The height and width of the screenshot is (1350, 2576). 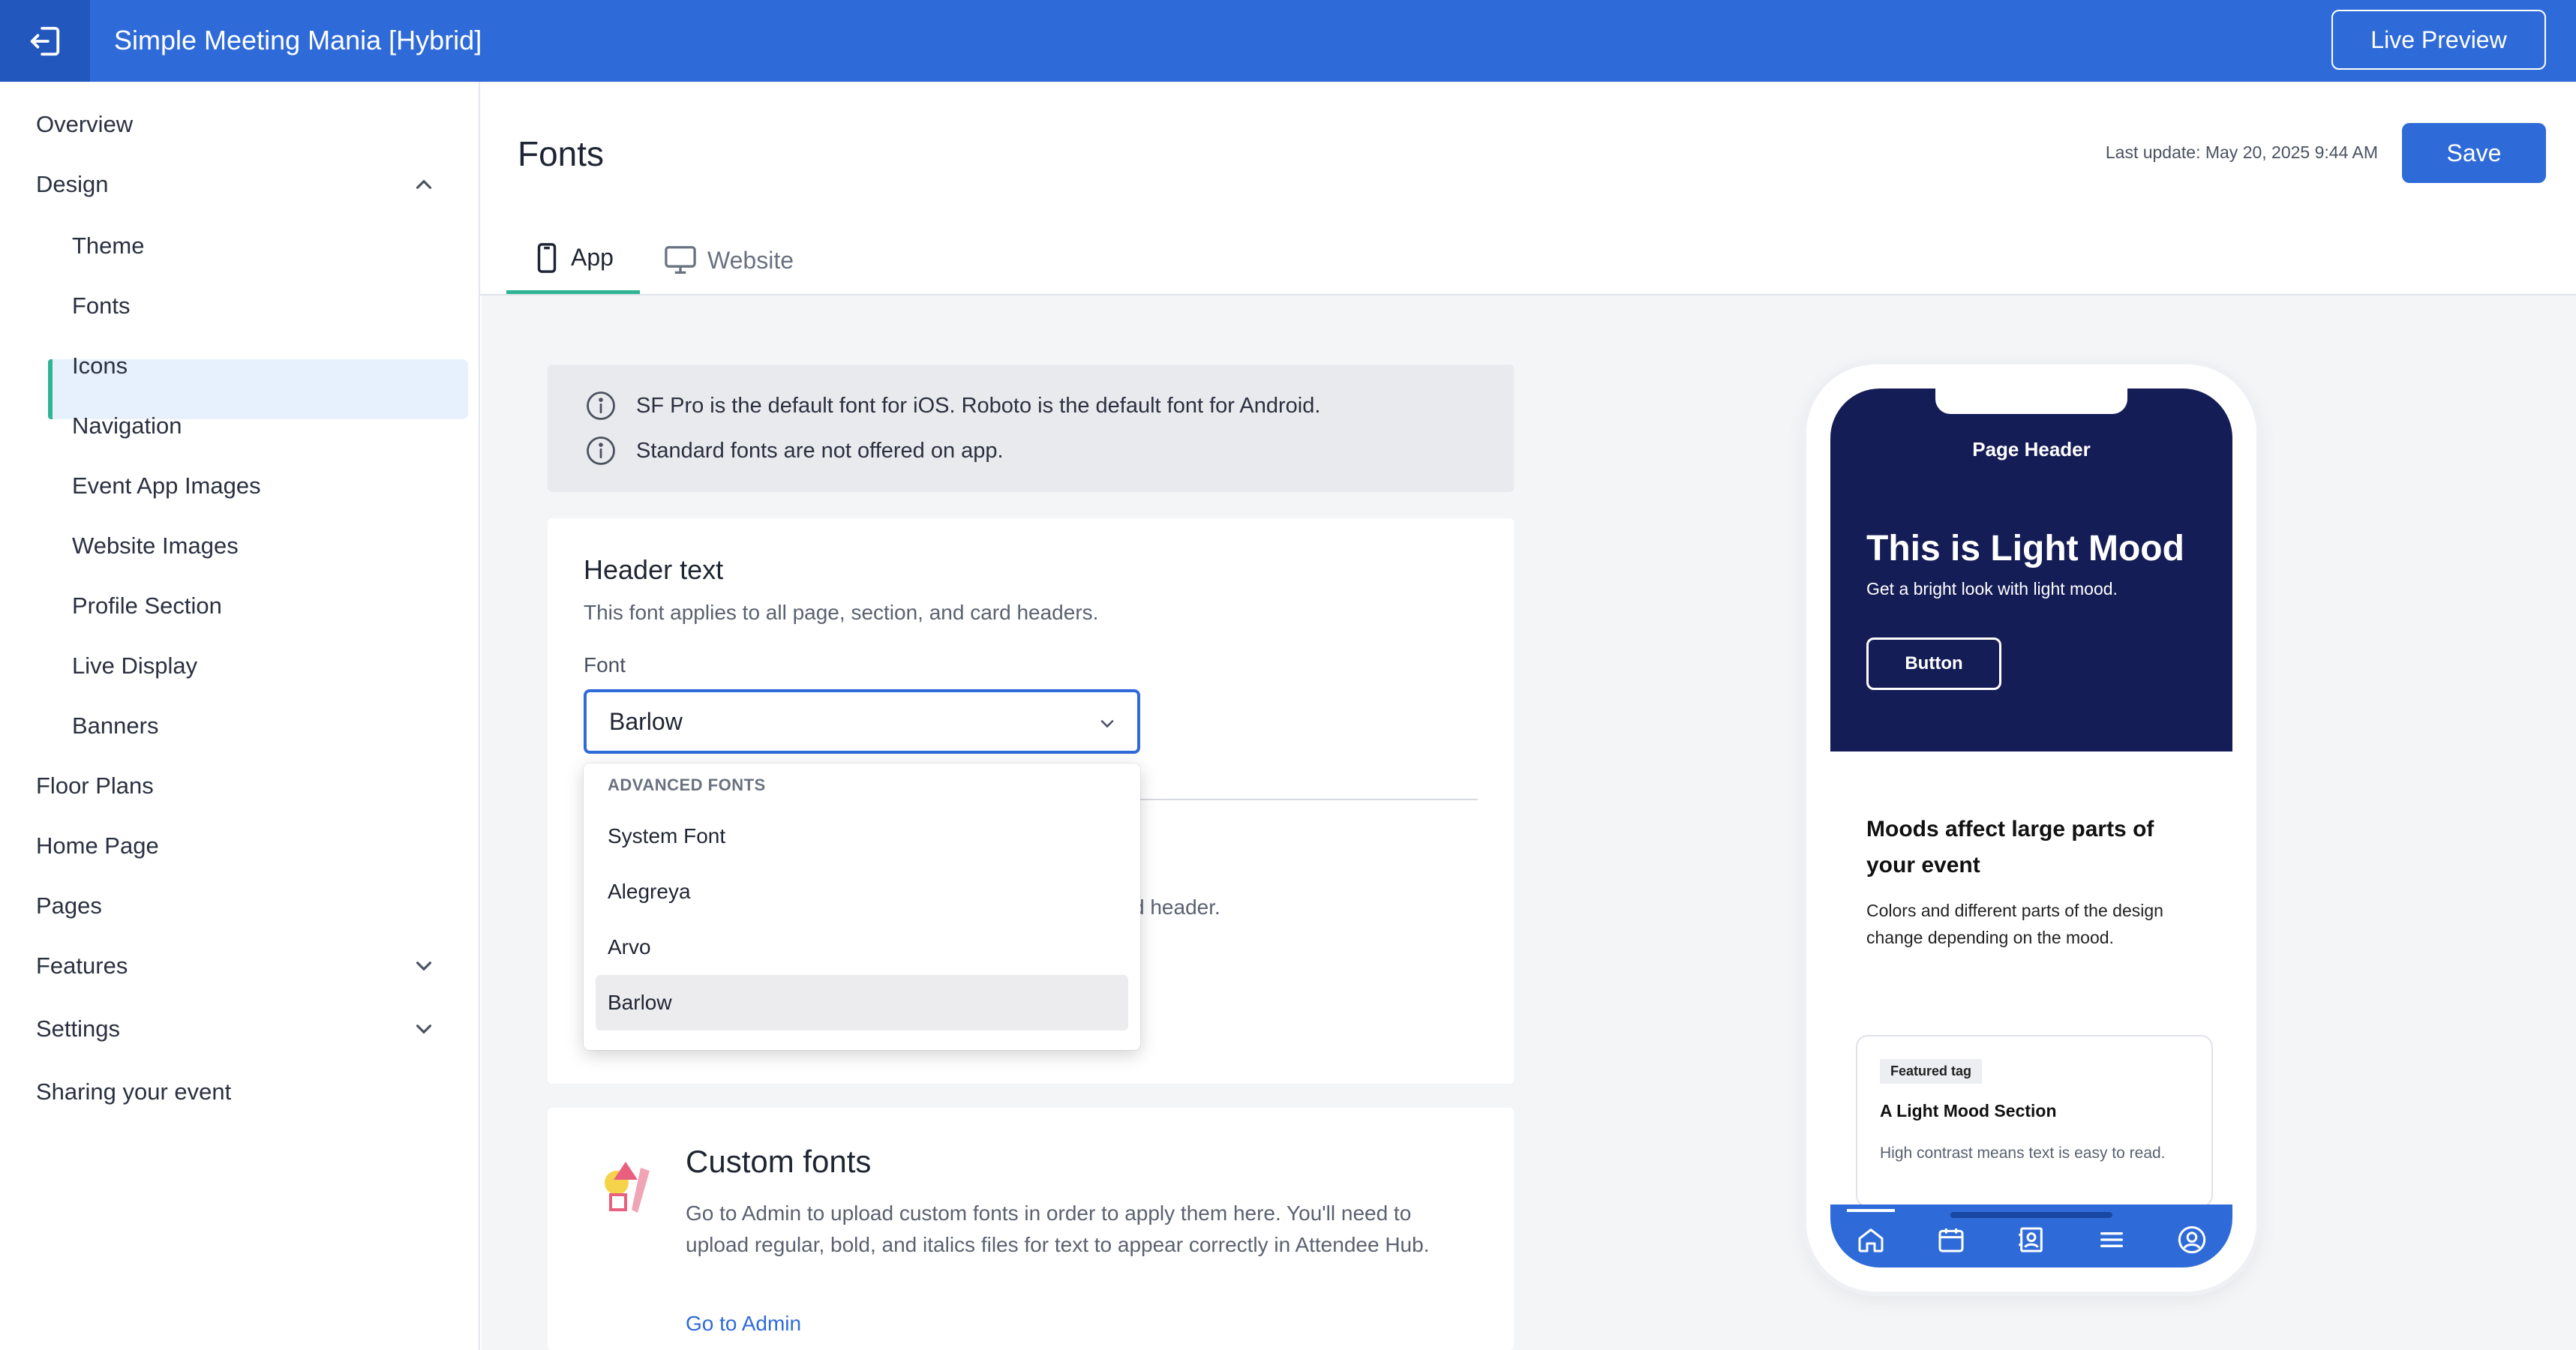 I want to click on sidebar-item-event-app-images: Event App Images, so click(x=166, y=486).